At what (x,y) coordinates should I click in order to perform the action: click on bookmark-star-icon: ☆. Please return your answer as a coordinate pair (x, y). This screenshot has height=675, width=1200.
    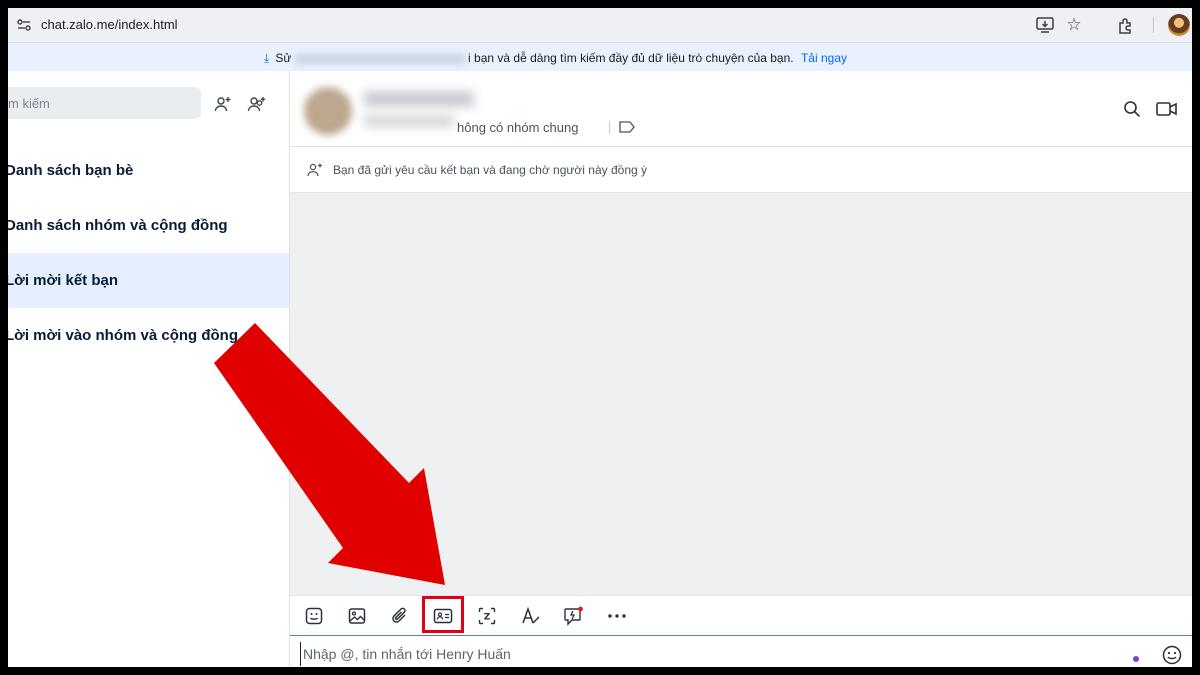
    Looking at the image, I should click on (1074, 25).